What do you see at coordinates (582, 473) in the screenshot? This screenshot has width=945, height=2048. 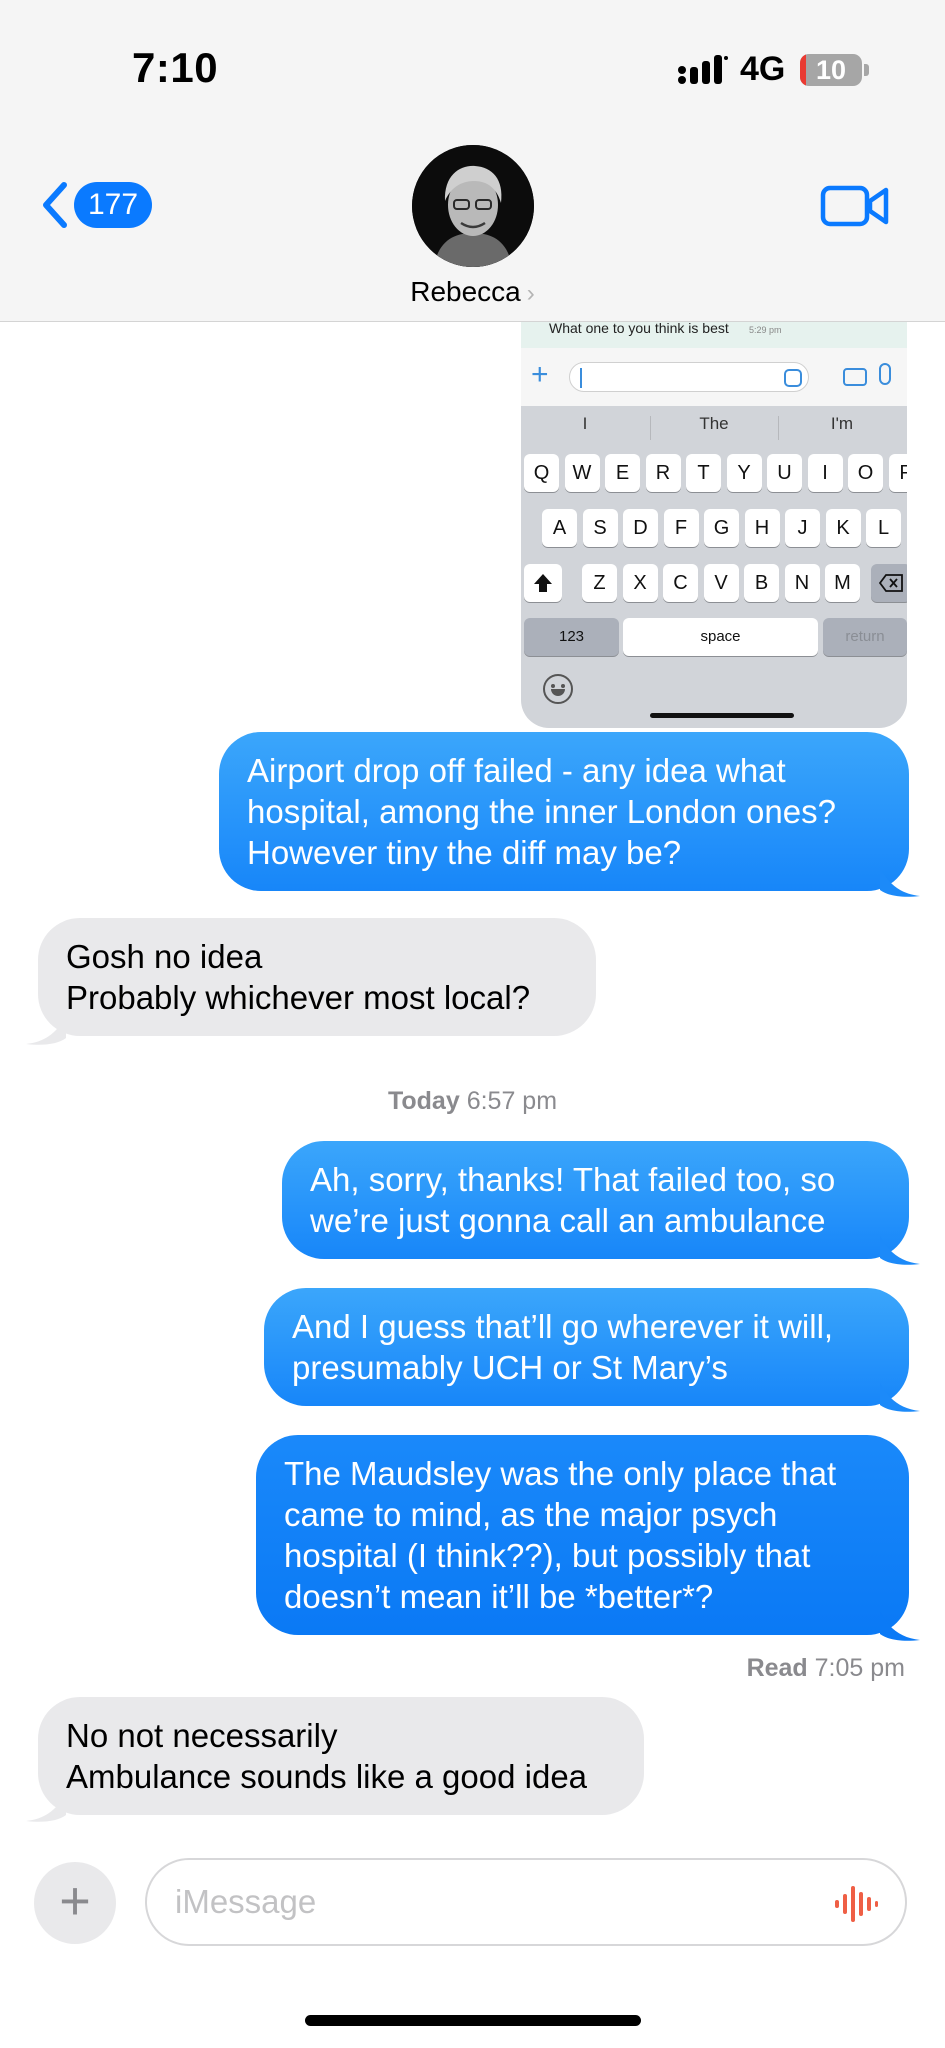 I see `key-w: W` at bounding box center [582, 473].